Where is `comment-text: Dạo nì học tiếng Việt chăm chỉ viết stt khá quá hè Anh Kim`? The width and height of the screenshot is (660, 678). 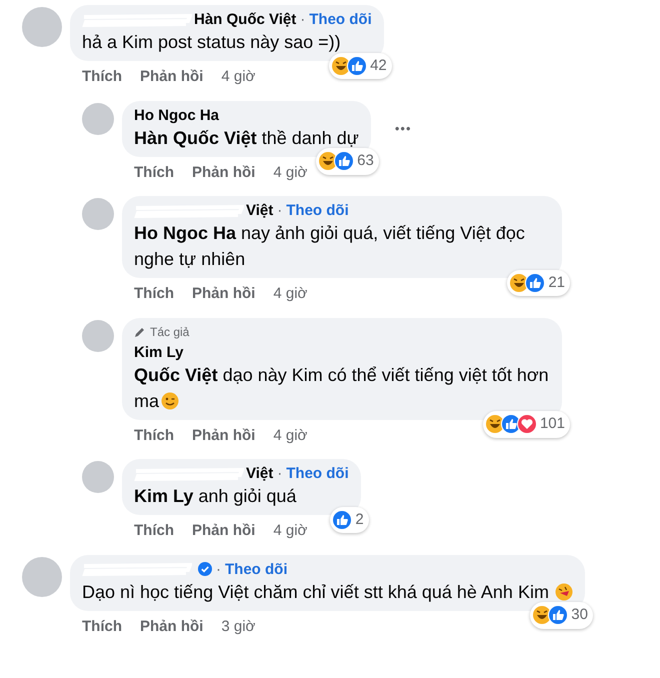 comment-text: Dạo nì học tiếng Việt chăm chỉ viết stt khá quá hè Anh Kim is located at coordinates (327, 591).